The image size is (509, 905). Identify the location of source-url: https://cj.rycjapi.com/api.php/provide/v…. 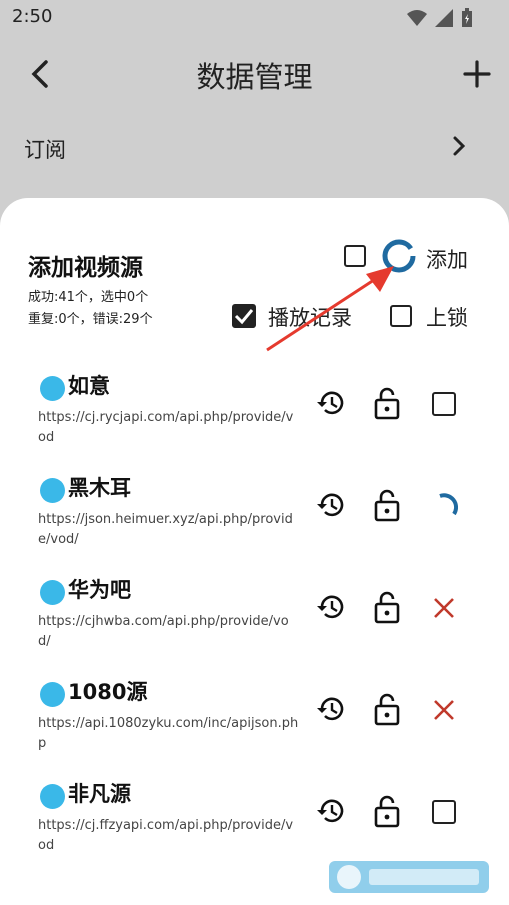
(166, 427).